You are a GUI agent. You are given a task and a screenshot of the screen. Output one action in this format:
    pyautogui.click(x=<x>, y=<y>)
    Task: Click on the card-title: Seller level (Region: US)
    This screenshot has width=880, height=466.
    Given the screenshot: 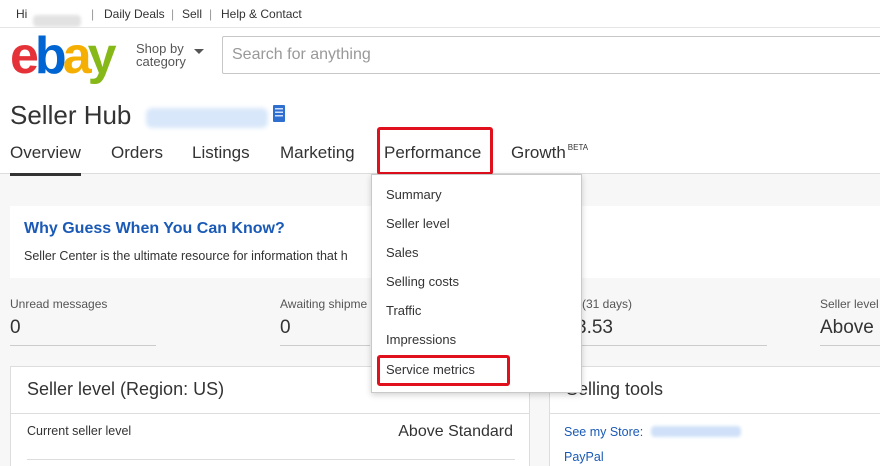 What is the action you would take?
    pyautogui.click(x=126, y=389)
    